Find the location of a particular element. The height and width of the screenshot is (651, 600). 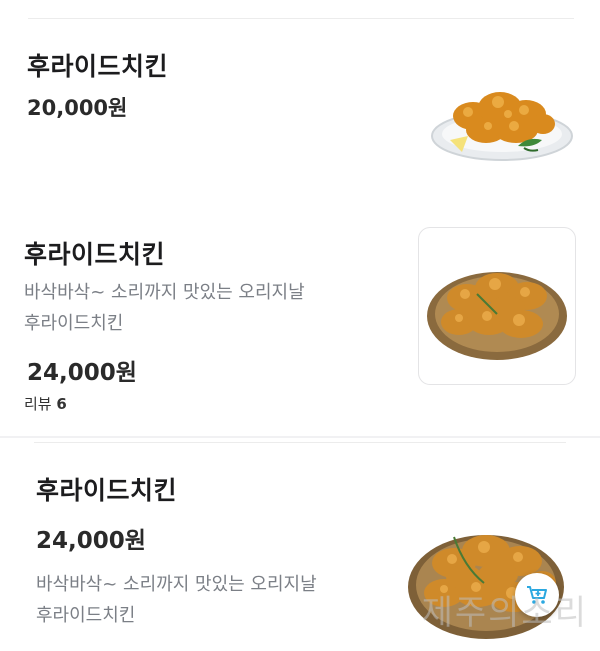

review-label: 리뷰 is located at coordinates (38, 404).